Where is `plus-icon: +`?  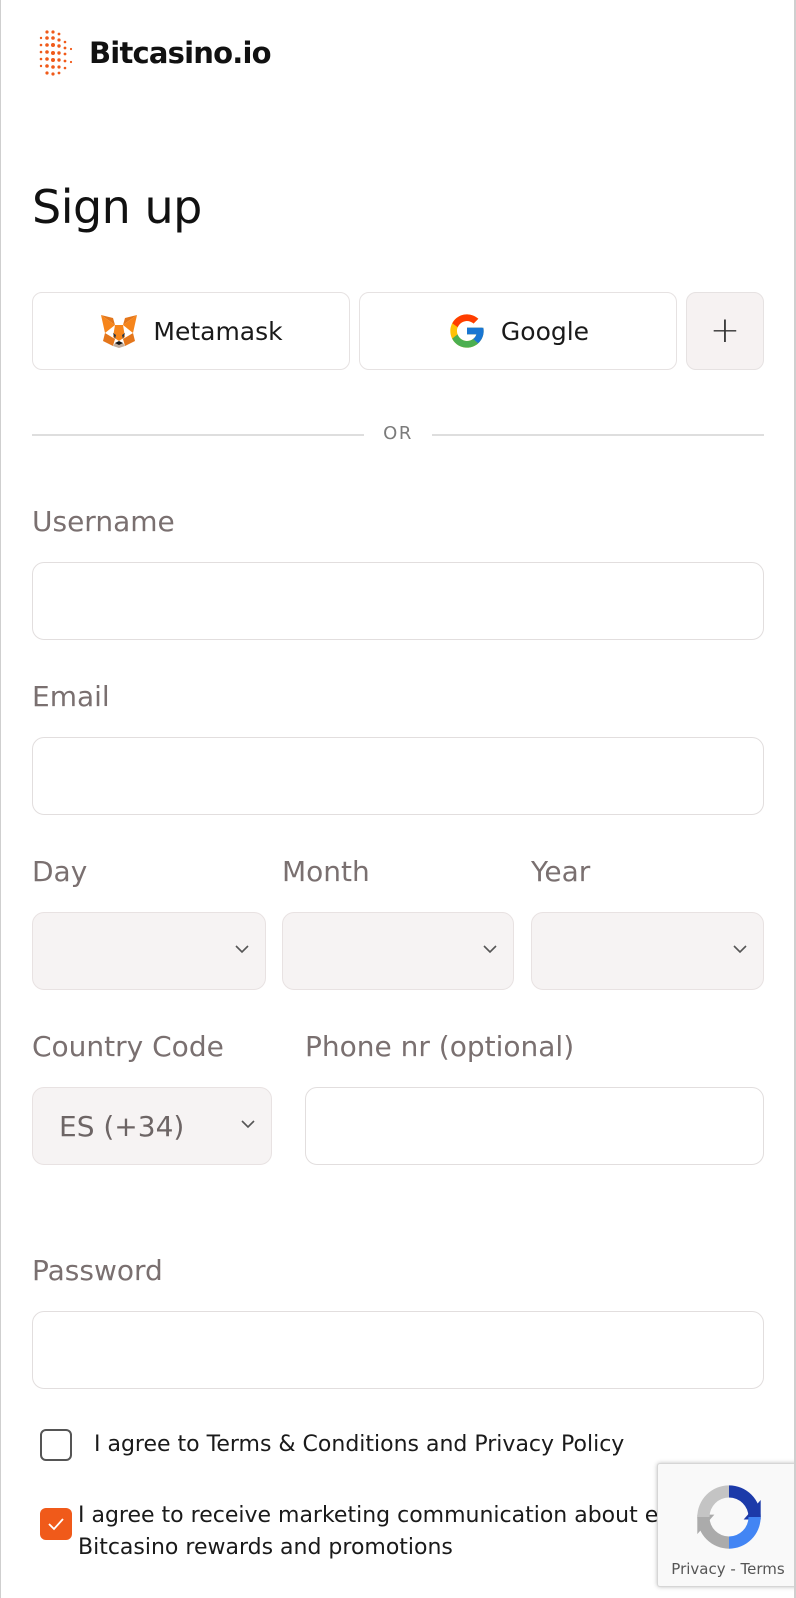 plus-icon: + is located at coordinates (725, 330).